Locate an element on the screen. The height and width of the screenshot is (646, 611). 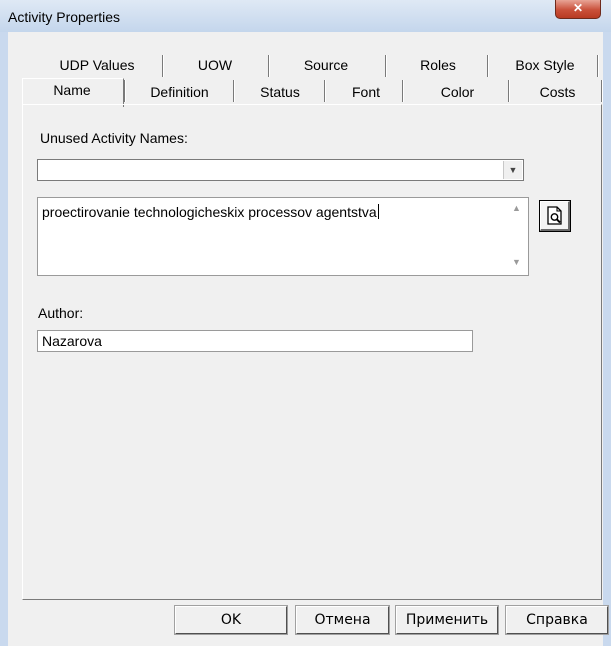
title-bar: Activity Properties ✕ is located at coordinates (305, 16).